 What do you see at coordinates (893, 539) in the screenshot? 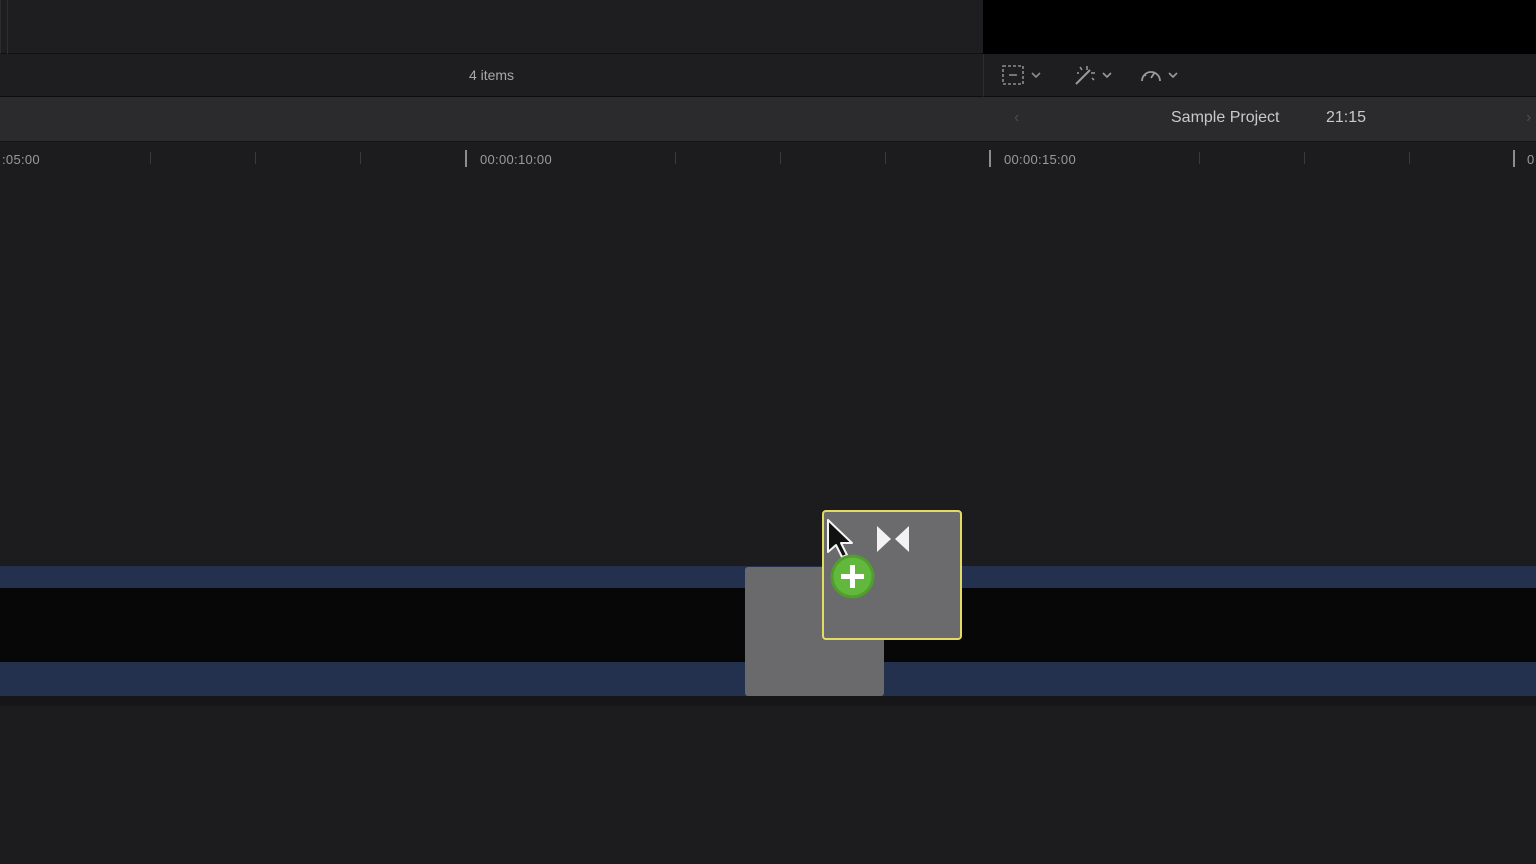
I see `transition-icon` at bounding box center [893, 539].